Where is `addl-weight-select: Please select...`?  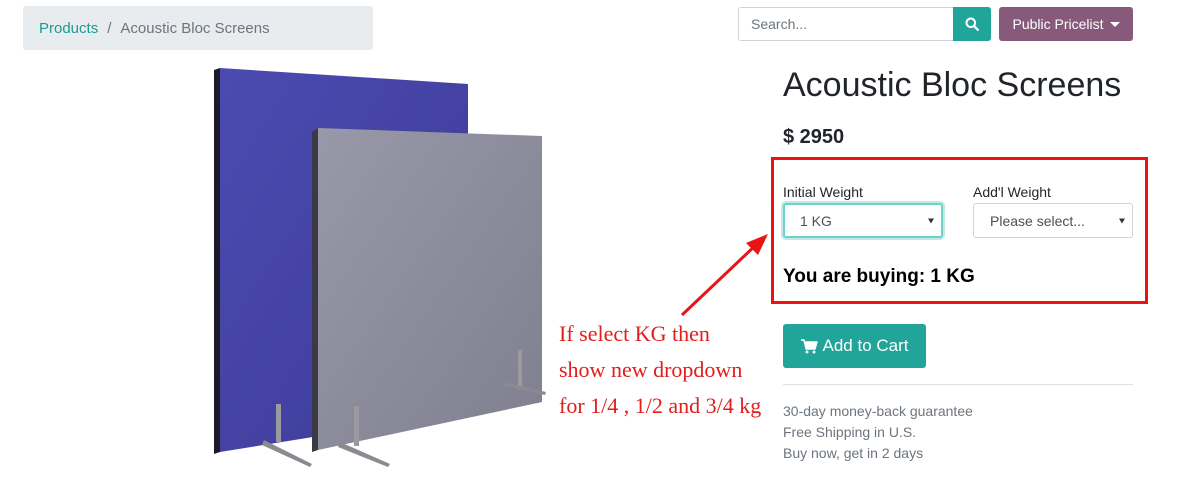
addl-weight-select: Please select... is located at coordinates (1053, 220).